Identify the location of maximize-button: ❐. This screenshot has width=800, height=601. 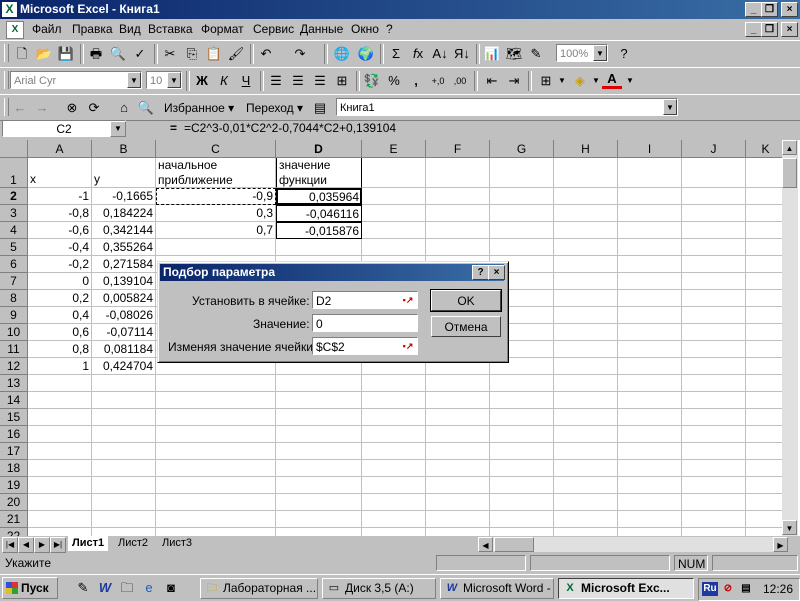
(769, 9).